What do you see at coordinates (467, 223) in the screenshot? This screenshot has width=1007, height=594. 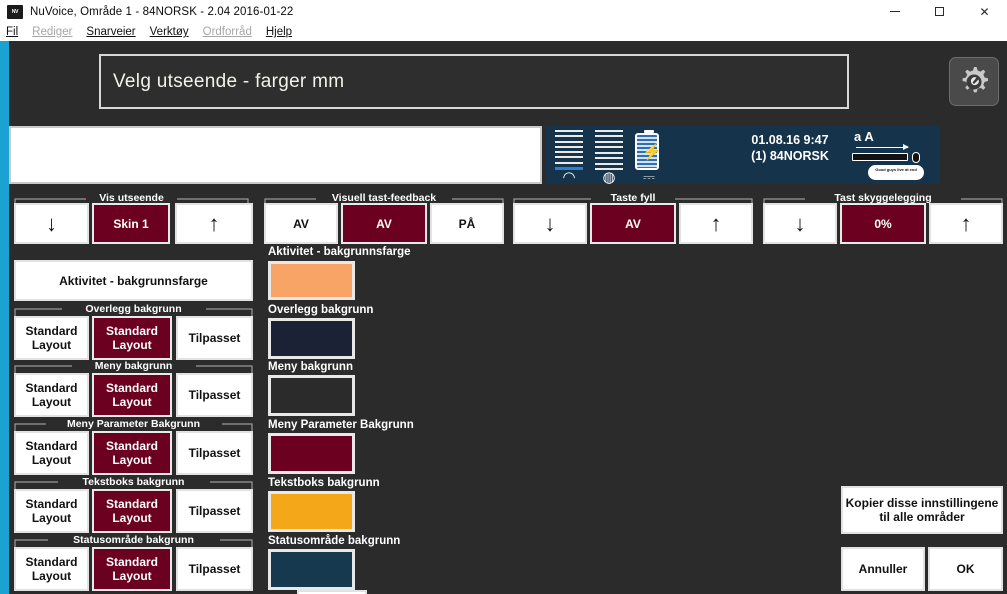 I see `visuell-feedback-on-button: PÅ` at bounding box center [467, 223].